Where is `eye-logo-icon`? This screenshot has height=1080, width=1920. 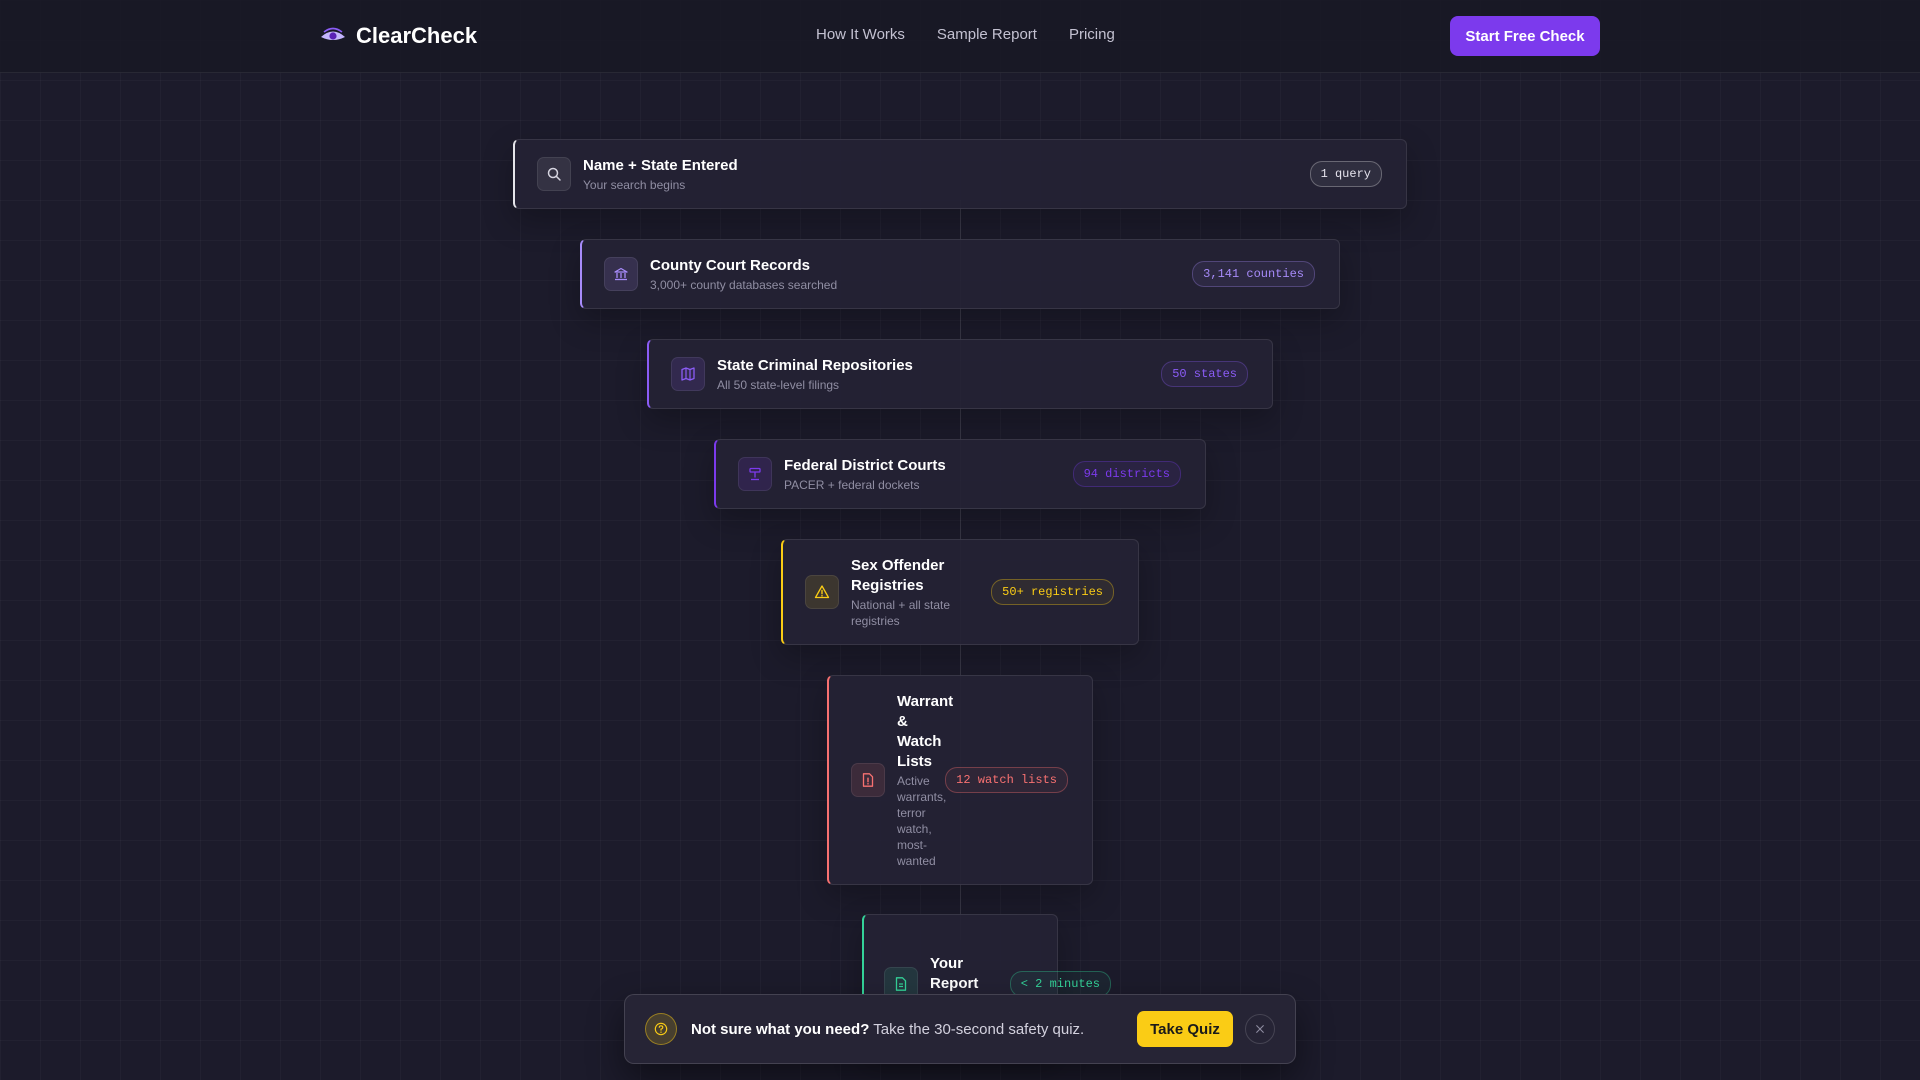 eye-logo-icon is located at coordinates (333, 33).